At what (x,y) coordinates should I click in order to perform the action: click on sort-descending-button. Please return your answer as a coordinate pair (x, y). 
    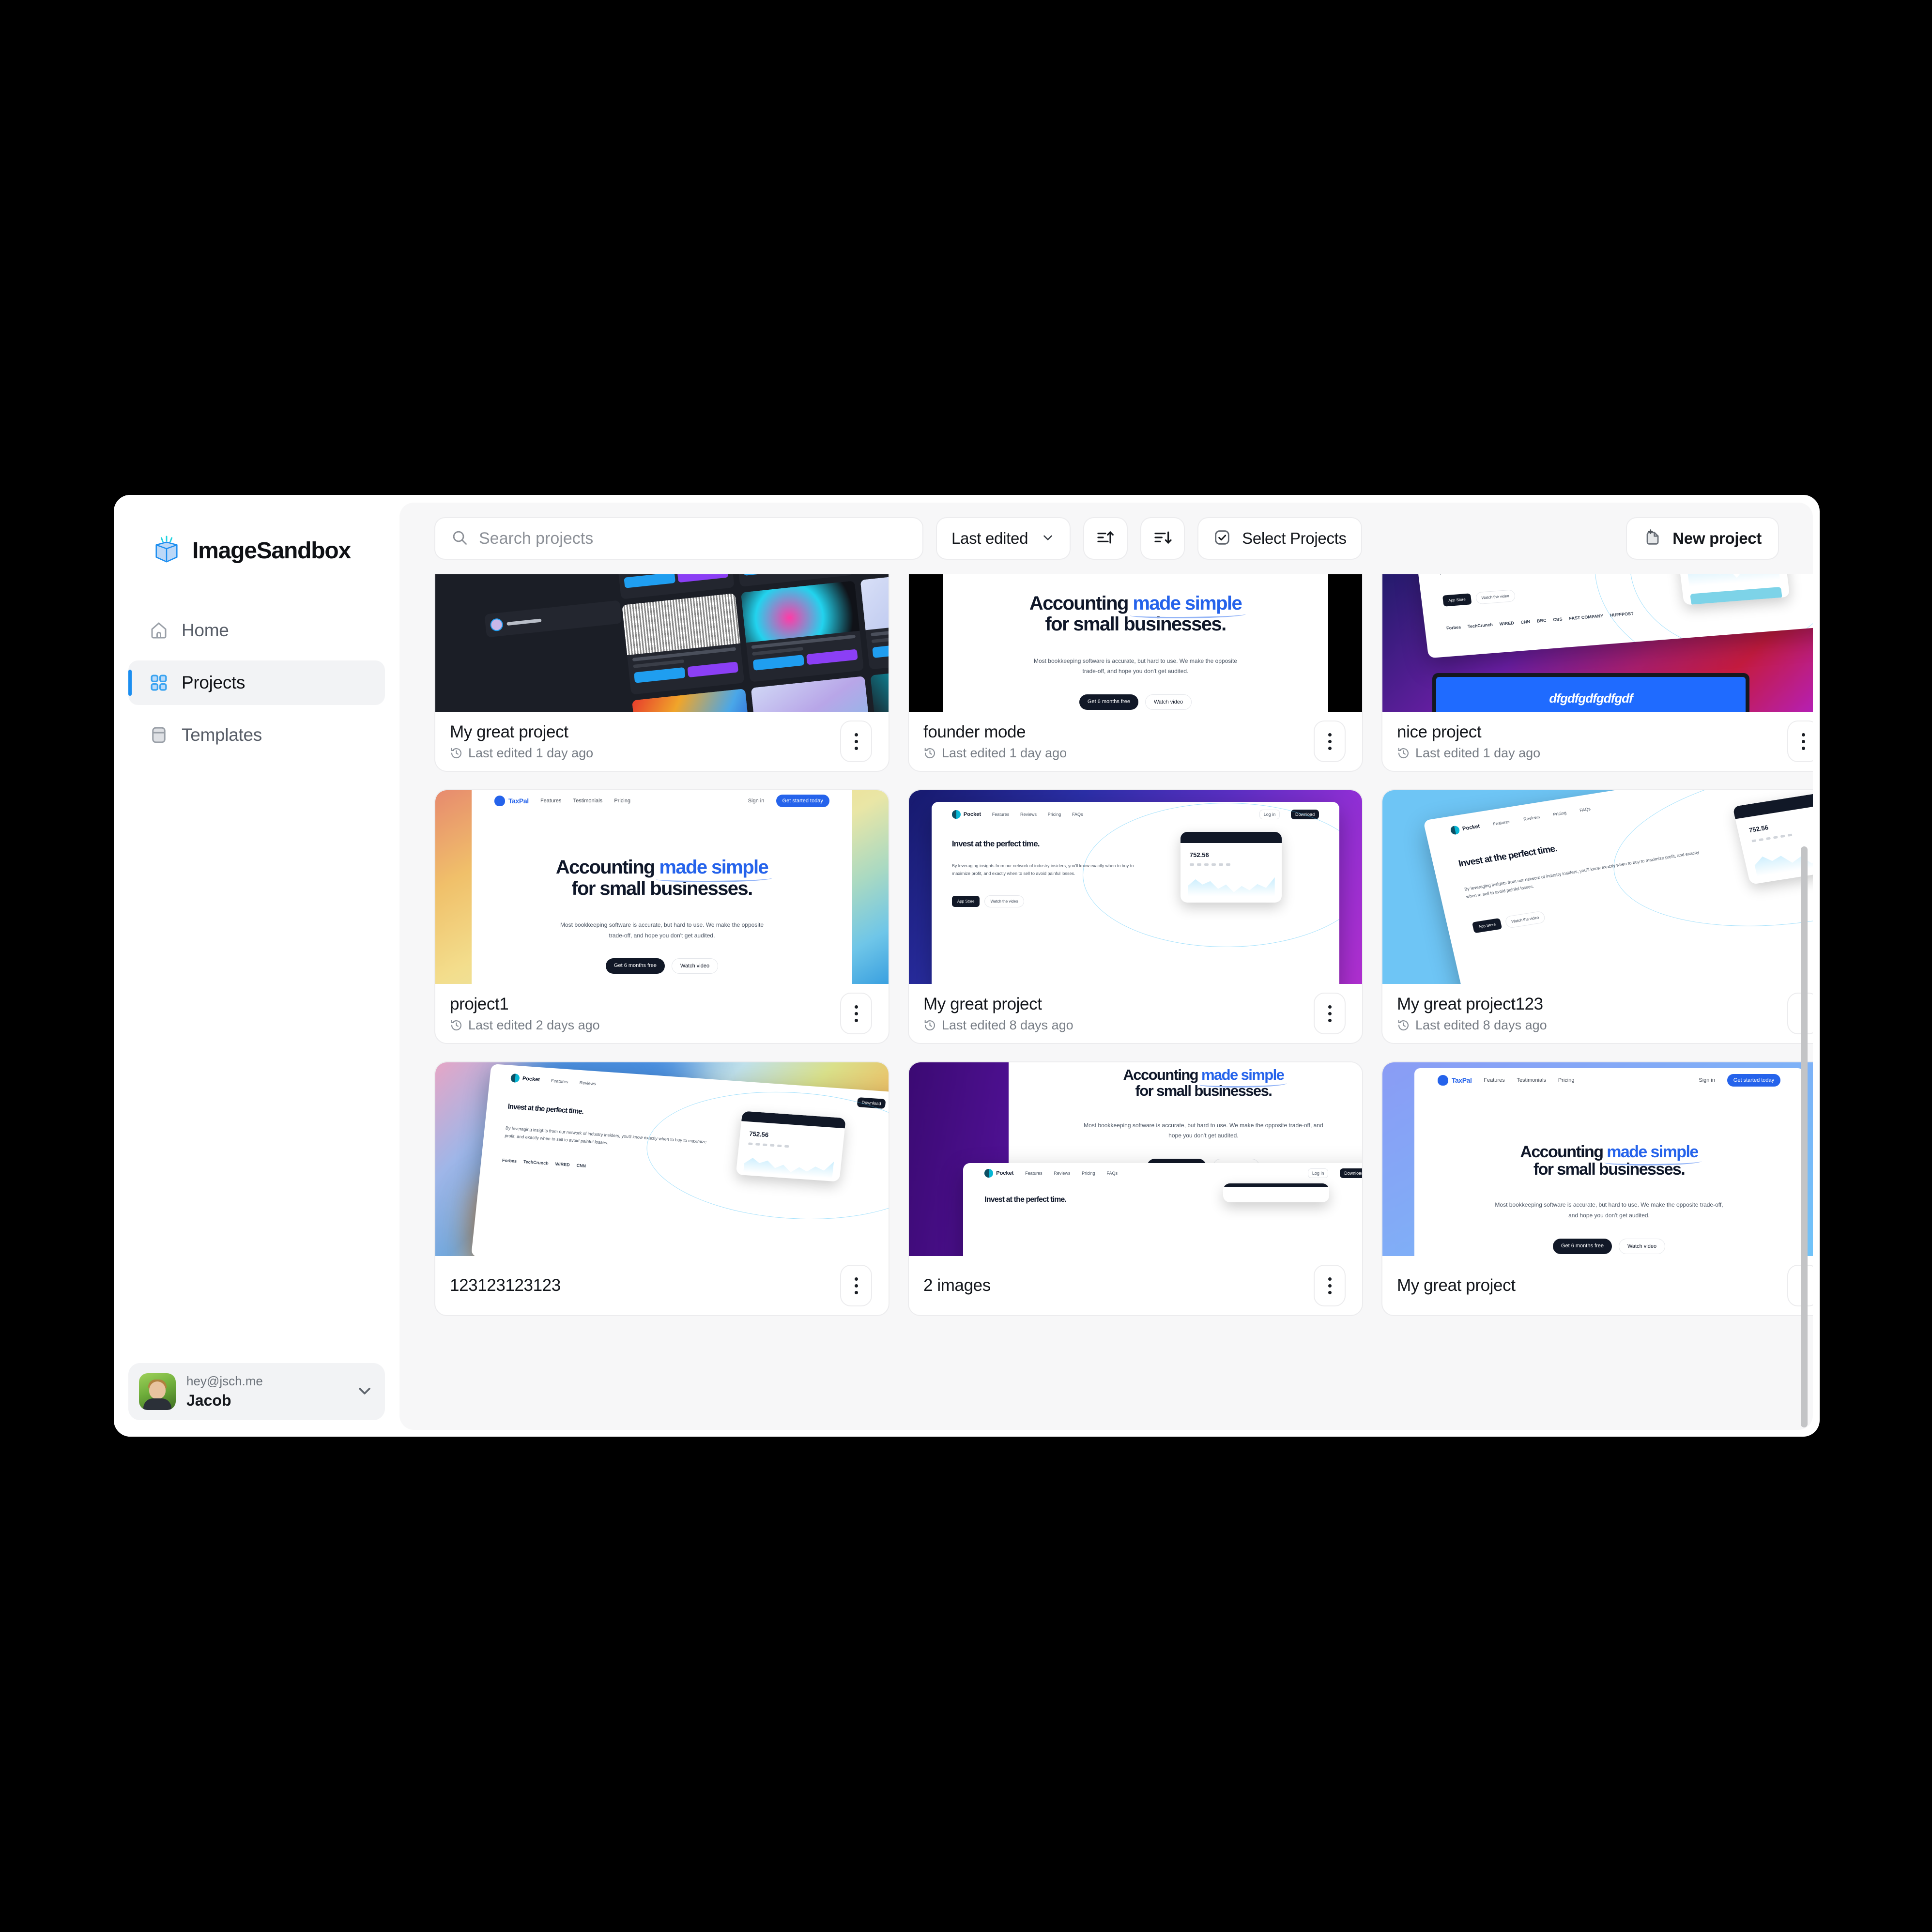
    Looking at the image, I should click on (1162, 538).